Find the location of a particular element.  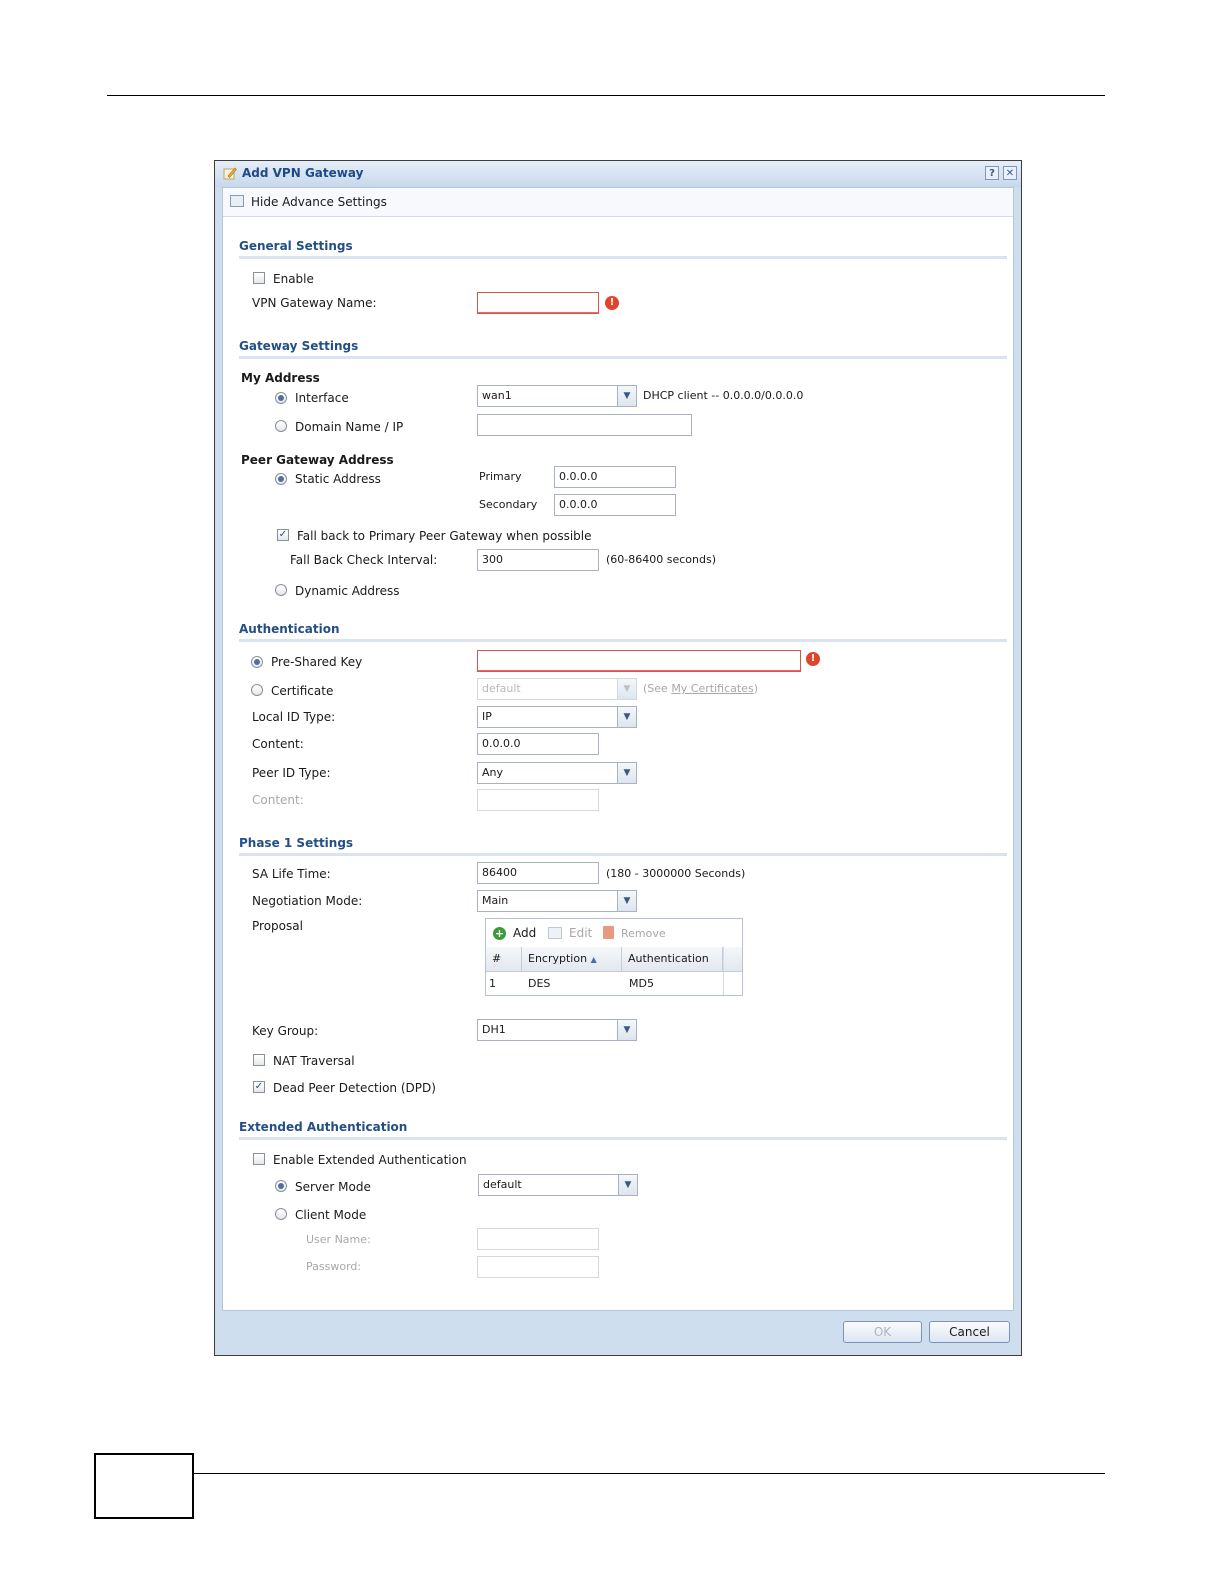

interface-select-value: wan1 is located at coordinates (497, 395).